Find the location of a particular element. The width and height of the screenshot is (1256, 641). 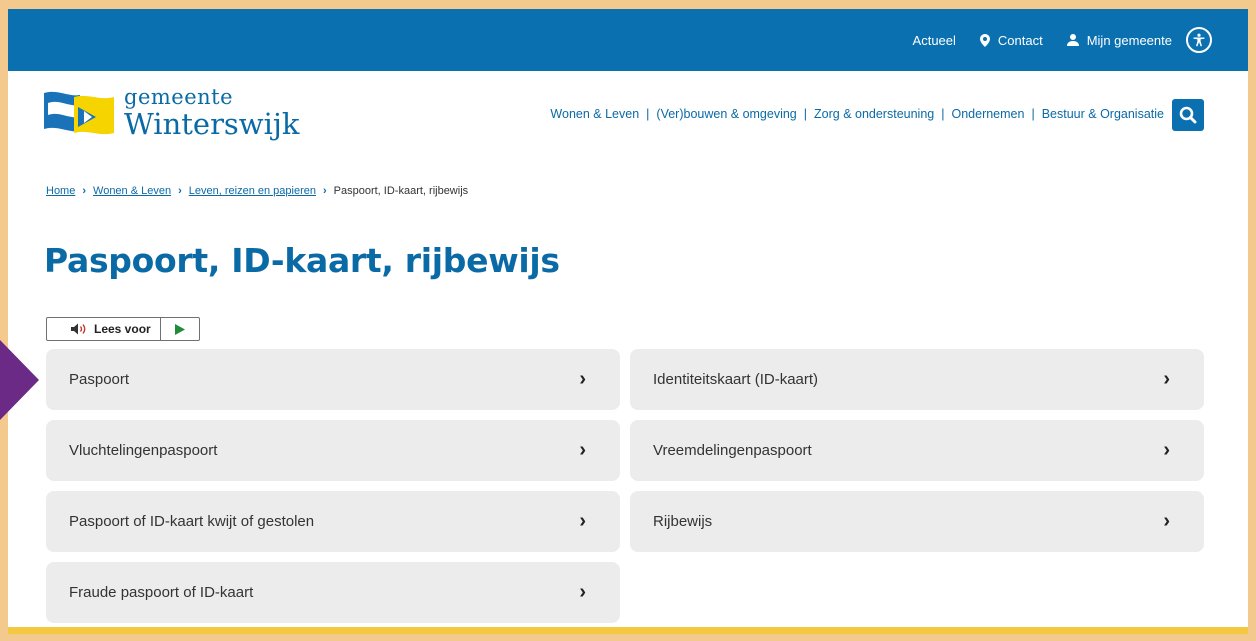

pointer-marker is located at coordinates (19, 380).